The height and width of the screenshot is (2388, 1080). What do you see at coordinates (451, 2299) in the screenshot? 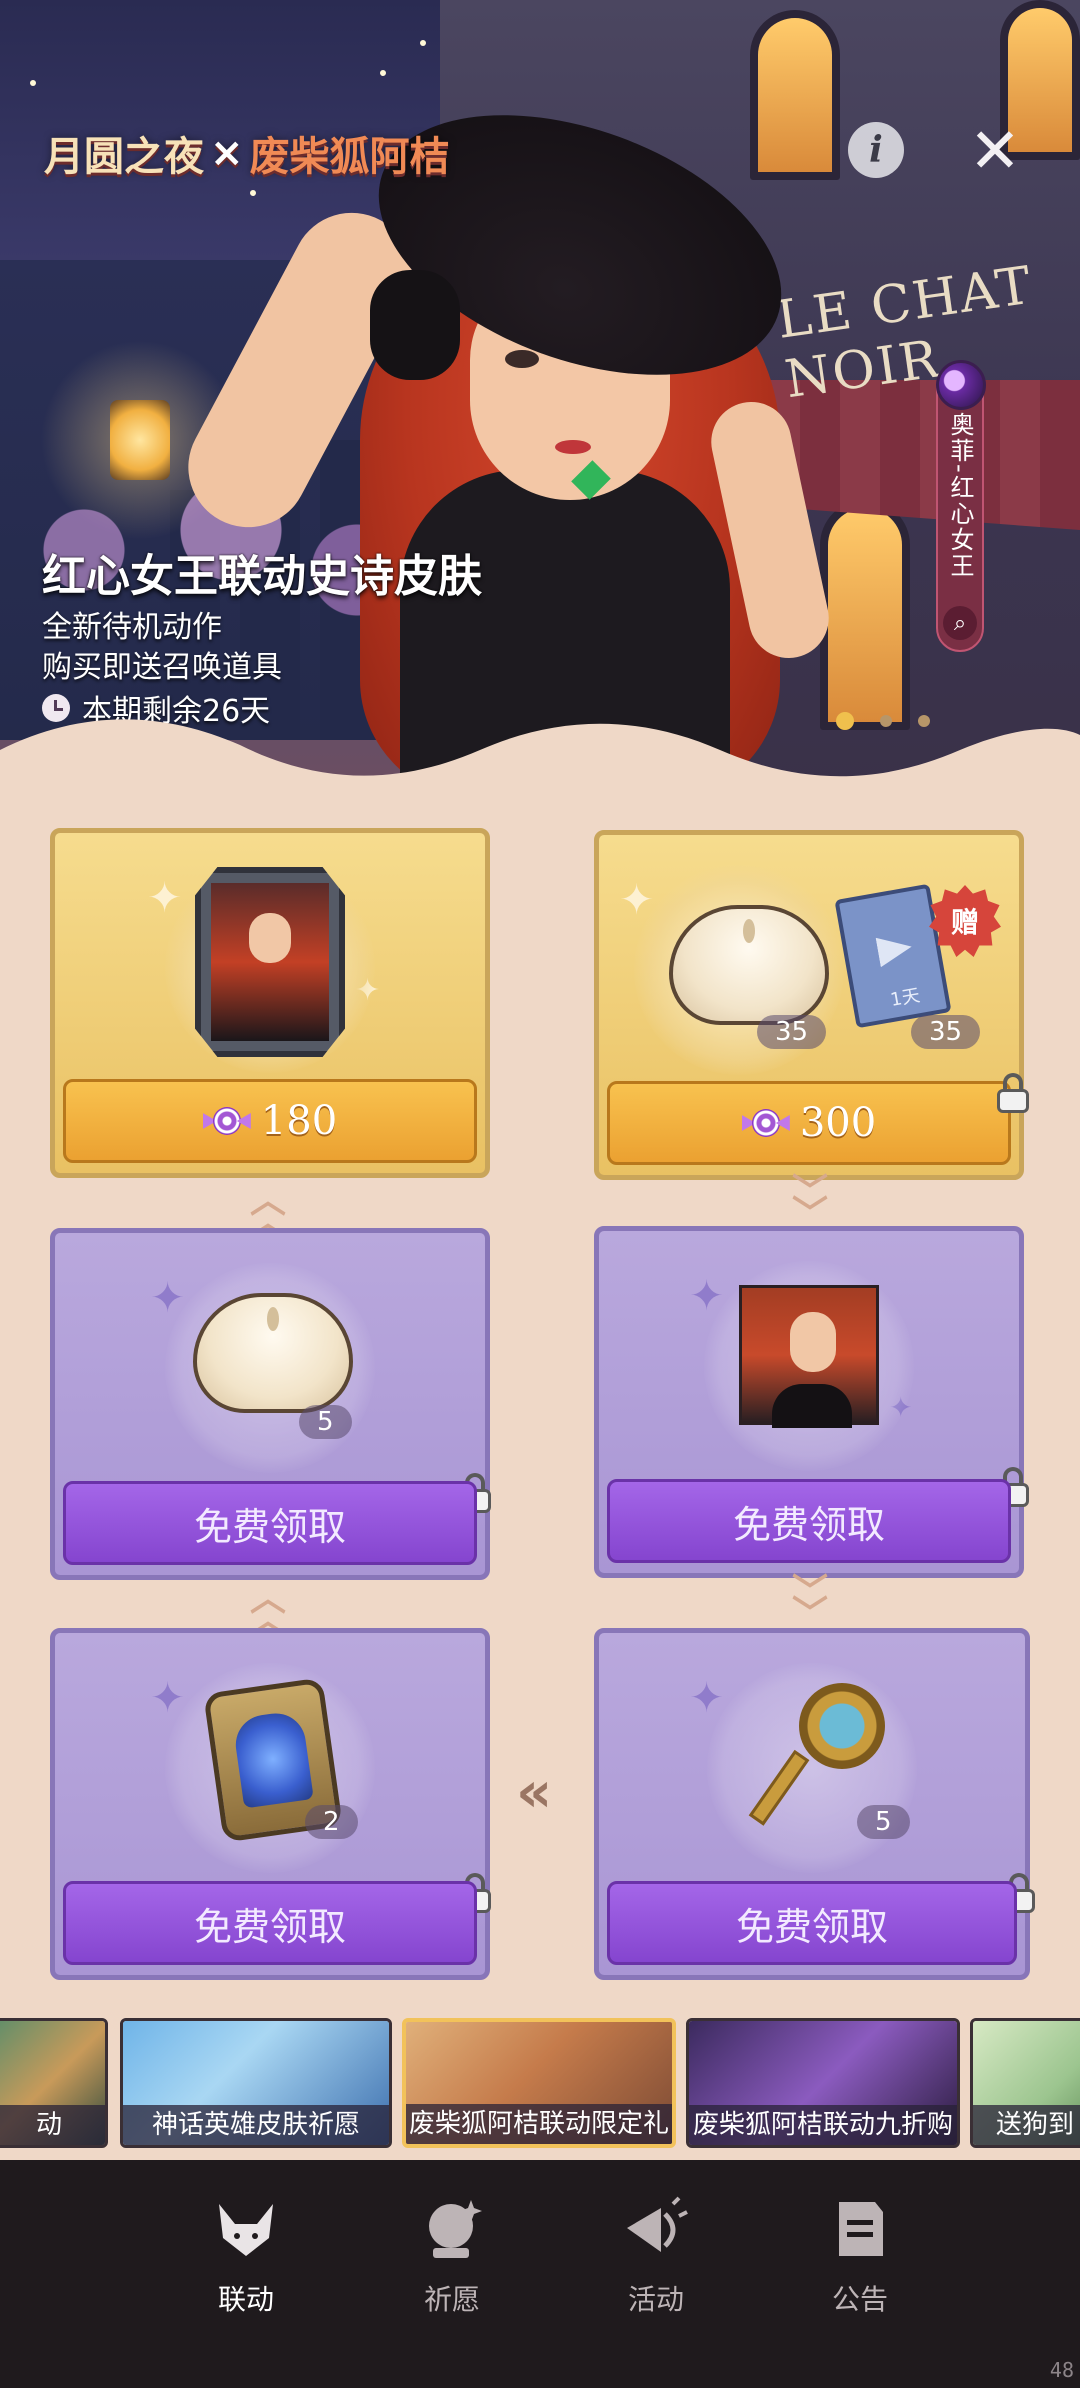
I see `nav-label: 祈愿` at bounding box center [451, 2299].